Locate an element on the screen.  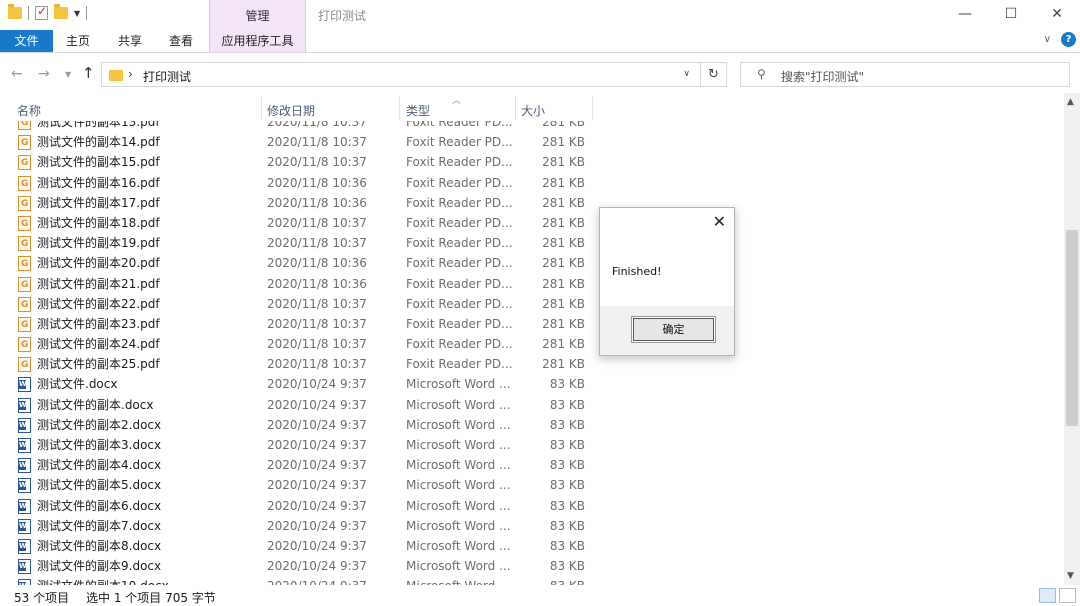
breadcrumb: 打印测试 is located at coordinates (167, 76).